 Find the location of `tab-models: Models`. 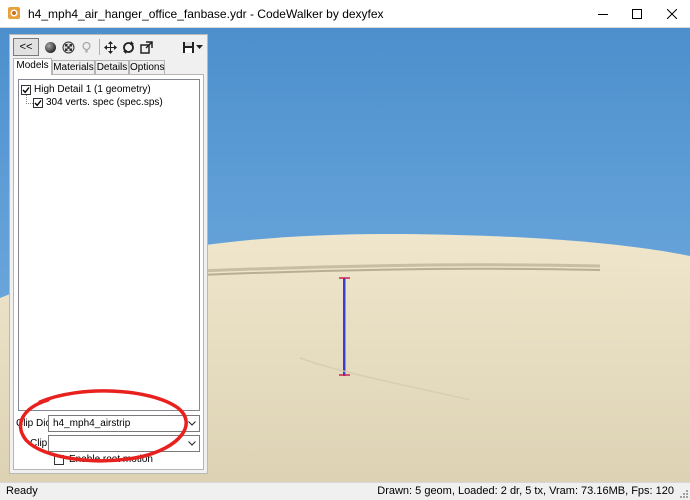

tab-models: Models is located at coordinates (32, 66).